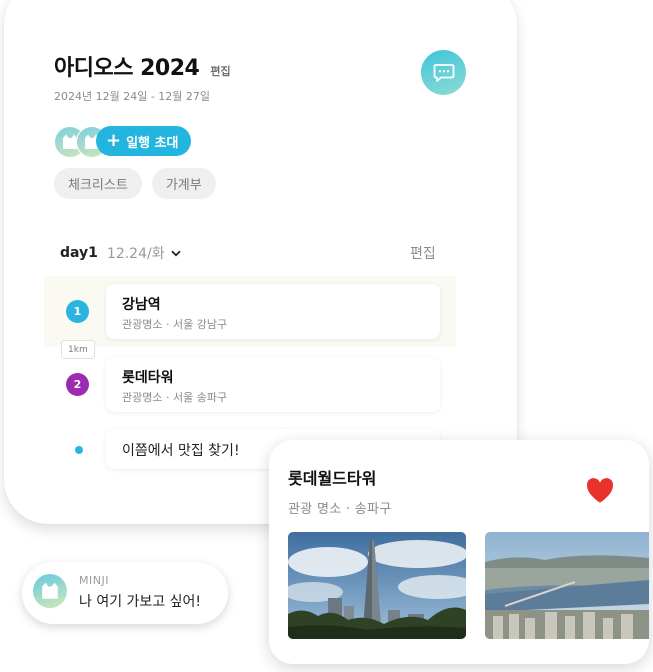  I want to click on invite-member-button: + 일행 초대, so click(144, 141).